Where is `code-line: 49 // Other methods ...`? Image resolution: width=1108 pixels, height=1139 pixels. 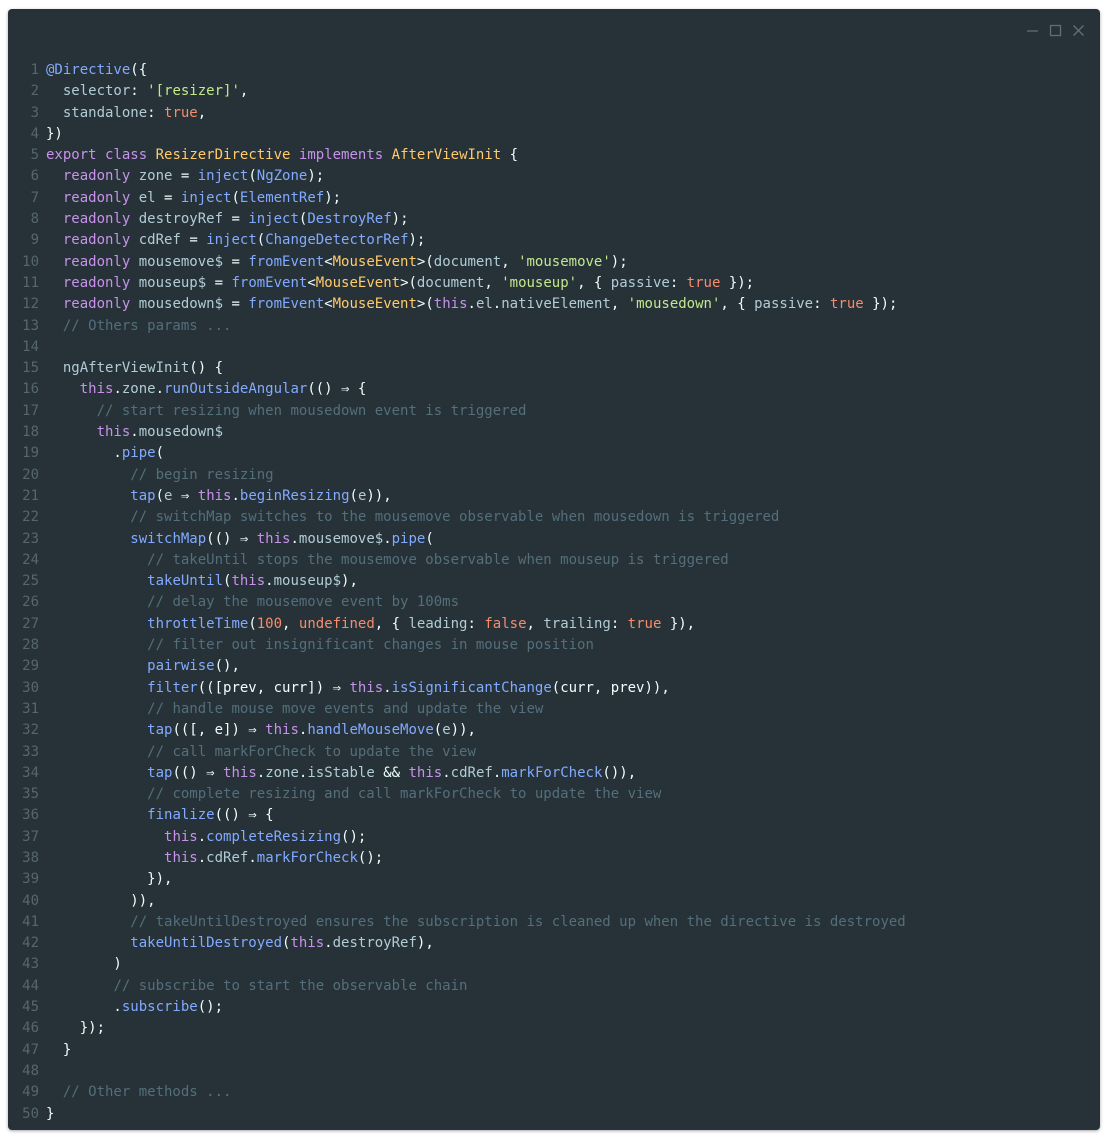
code-line: 49 // Other methods ... is located at coordinates (554, 1092).